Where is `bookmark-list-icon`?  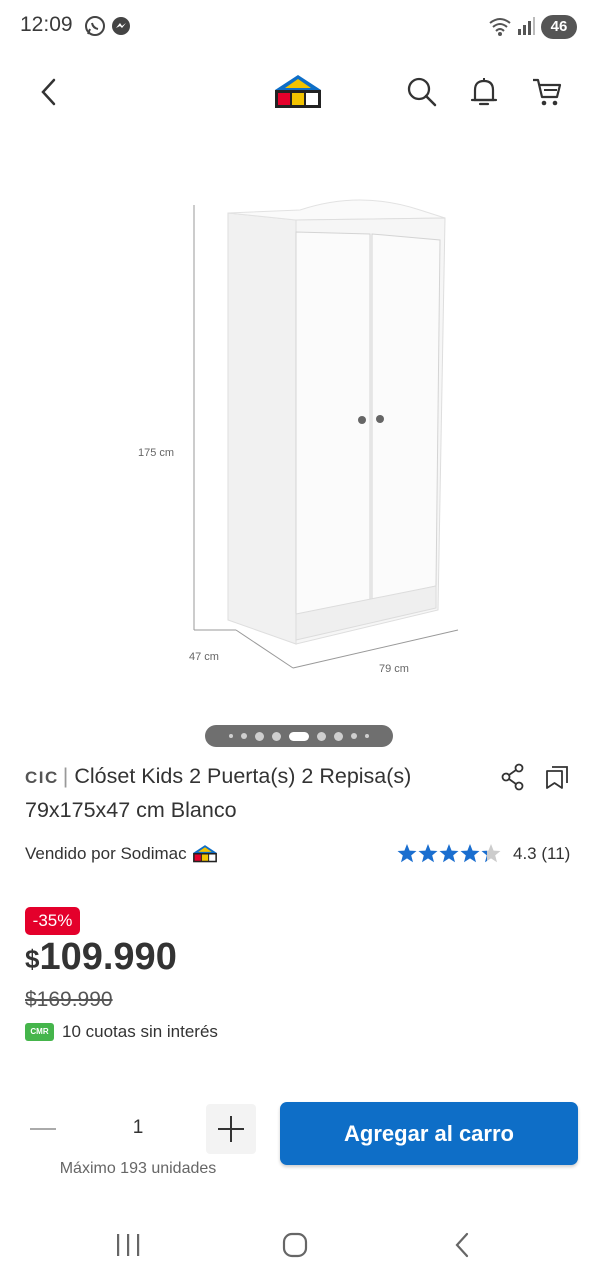
bookmark-list-icon is located at coordinates (557, 777).